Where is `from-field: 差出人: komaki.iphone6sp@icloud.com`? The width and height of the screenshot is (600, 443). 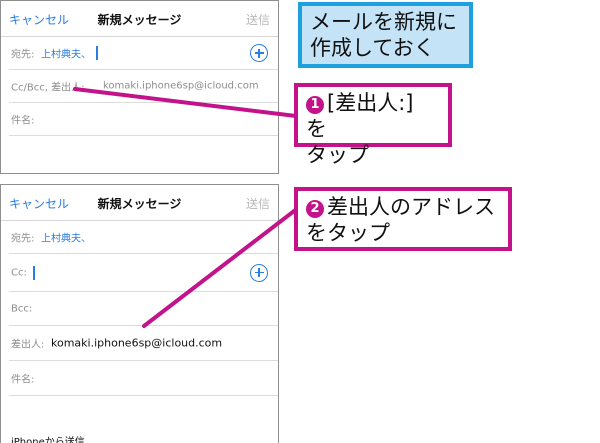 from-field: 差出人: komaki.iphone6sp@icloud.com is located at coordinates (143, 343).